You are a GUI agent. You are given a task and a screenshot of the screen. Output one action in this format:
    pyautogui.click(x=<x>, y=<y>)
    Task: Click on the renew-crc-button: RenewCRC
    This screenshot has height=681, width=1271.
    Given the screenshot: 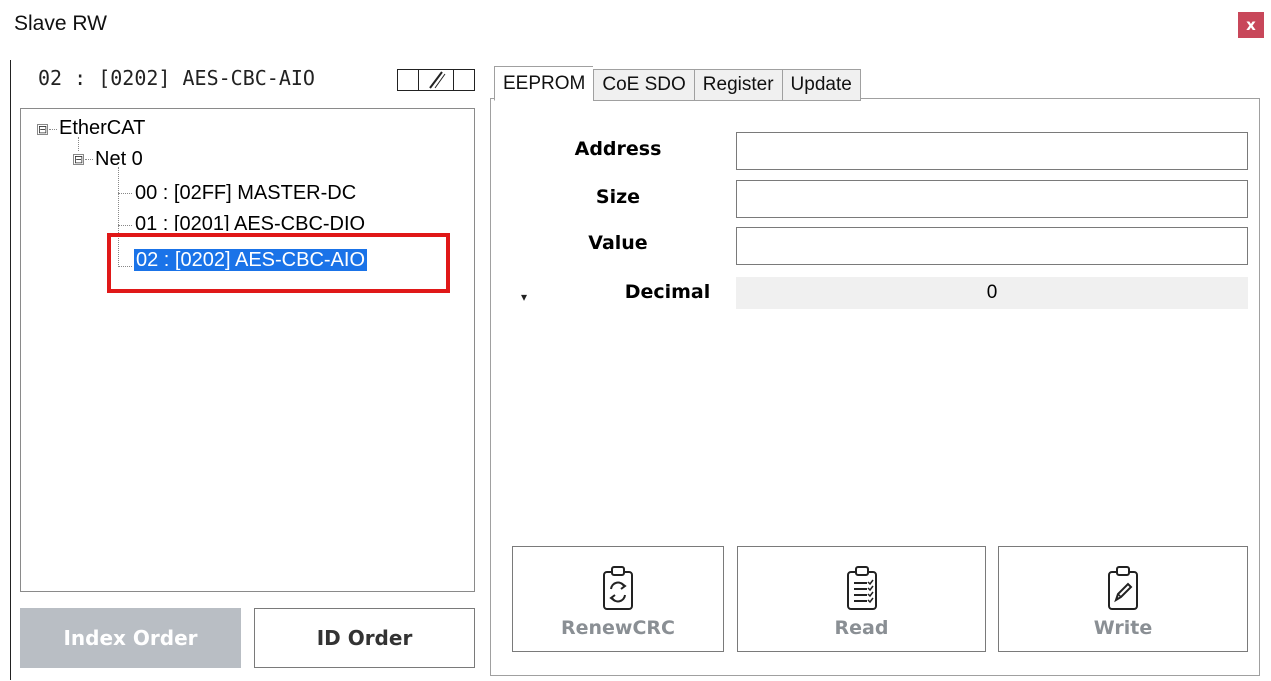 What is the action you would take?
    pyautogui.click(x=618, y=599)
    